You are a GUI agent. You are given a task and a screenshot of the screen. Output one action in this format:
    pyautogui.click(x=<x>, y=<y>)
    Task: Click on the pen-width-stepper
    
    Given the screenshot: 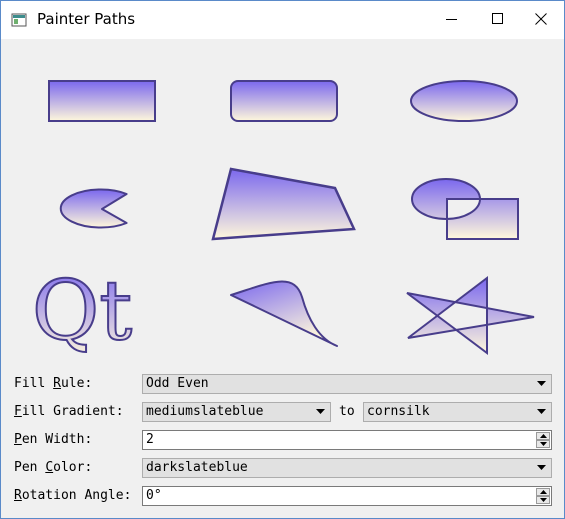 What is the action you would take?
    pyautogui.click(x=543, y=440)
    